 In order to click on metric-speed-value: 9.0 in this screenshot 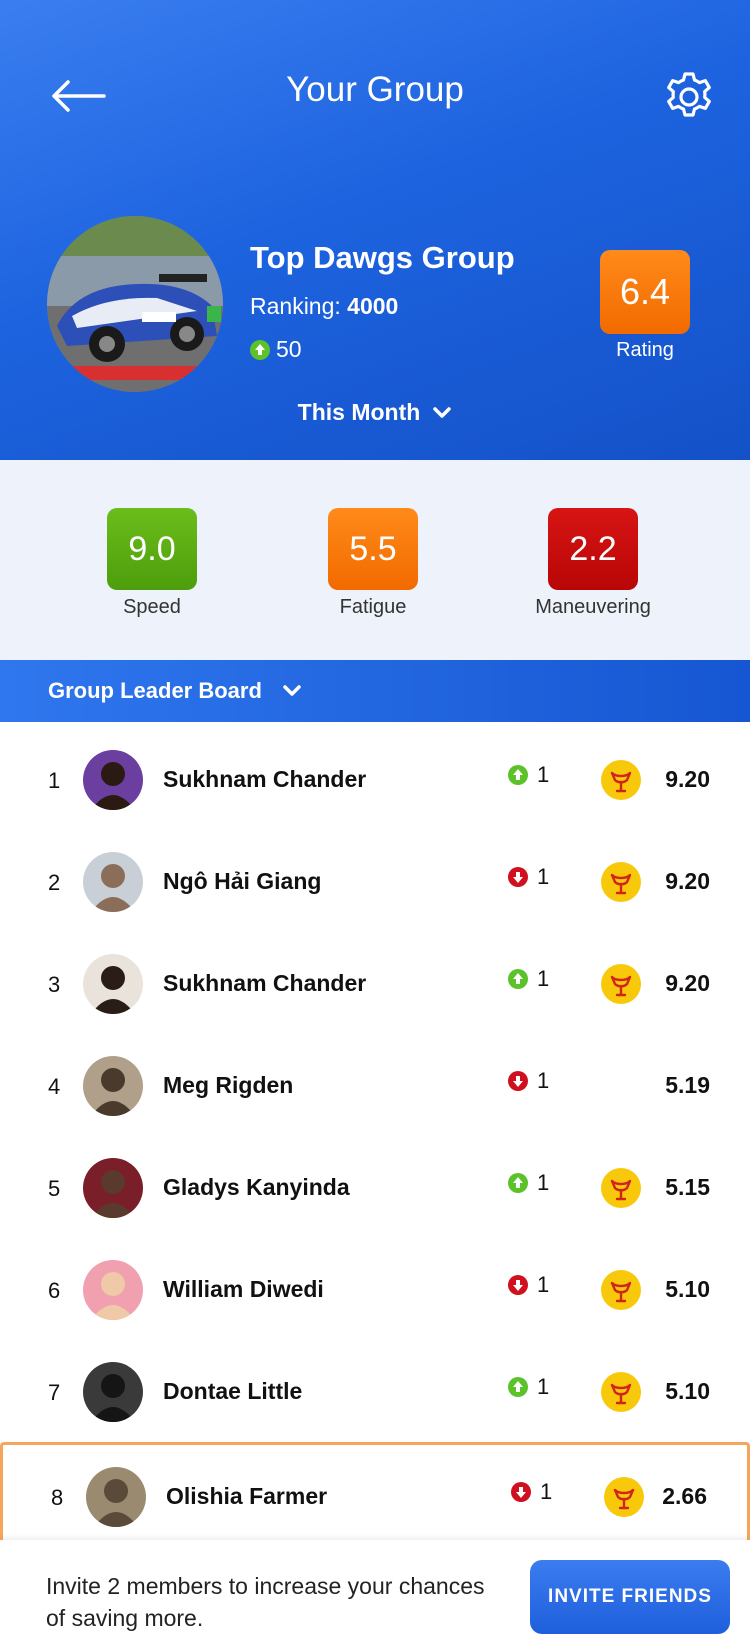, I will do `click(152, 549)`.